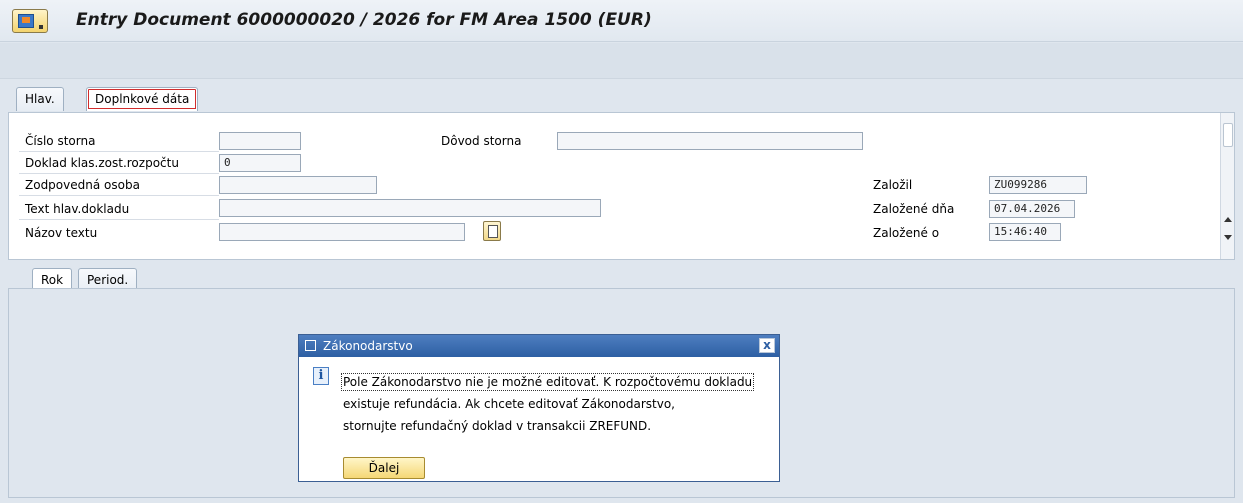 This screenshot has width=1243, height=503. What do you see at coordinates (1228, 219) in the screenshot?
I see `scroll-up-icon` at bounding box center [1228, 219].